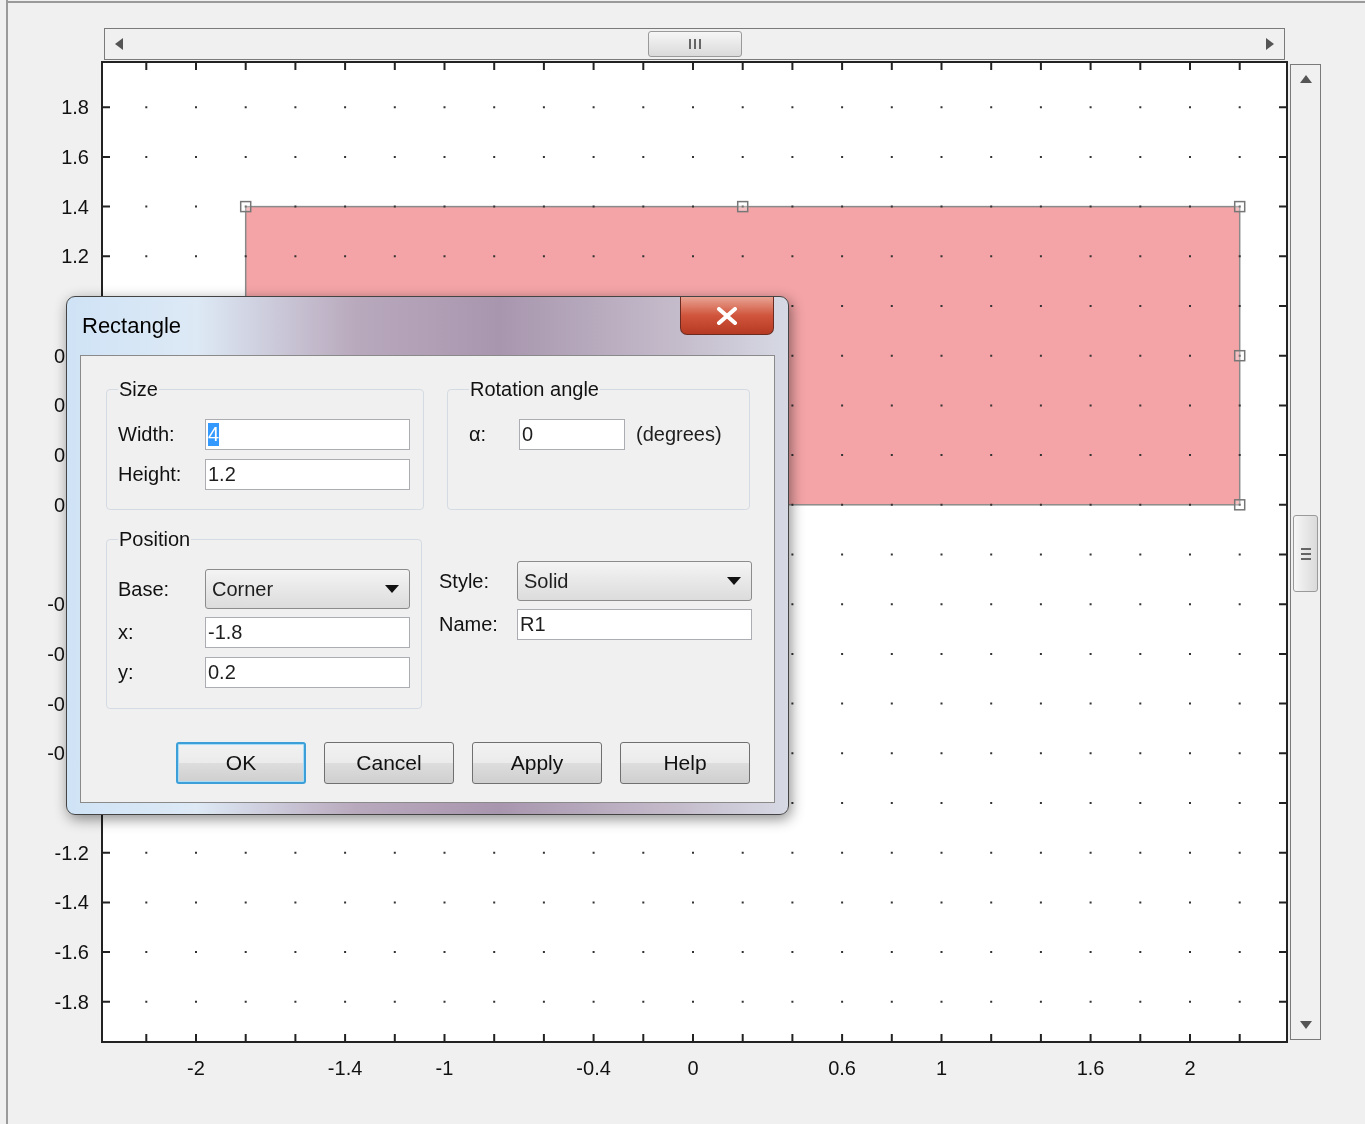 The image size is (1365, 1124). I want to click on axis-label: -1.2, so click(71, 852).